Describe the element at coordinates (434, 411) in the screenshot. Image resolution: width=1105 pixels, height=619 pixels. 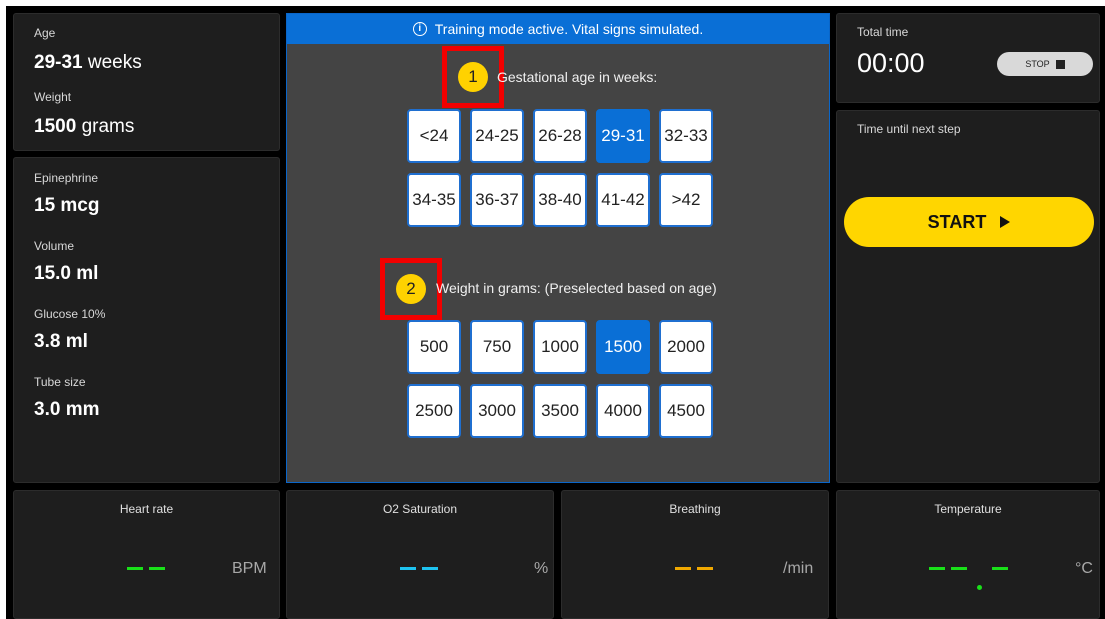
I see `weight-option: 2500` at that location.